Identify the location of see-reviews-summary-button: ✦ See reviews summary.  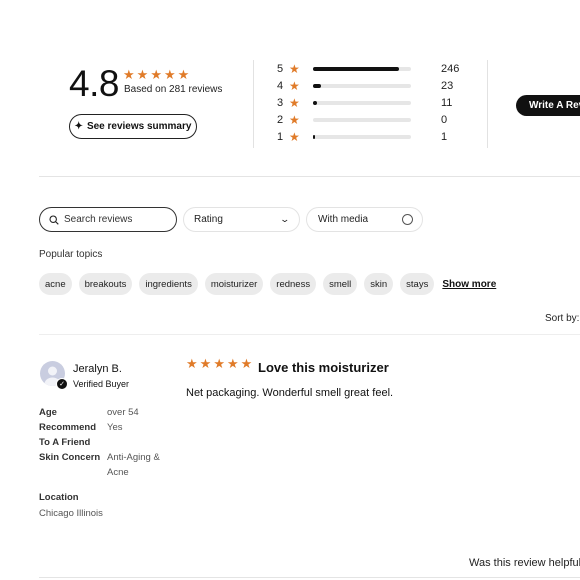
(133, 126).